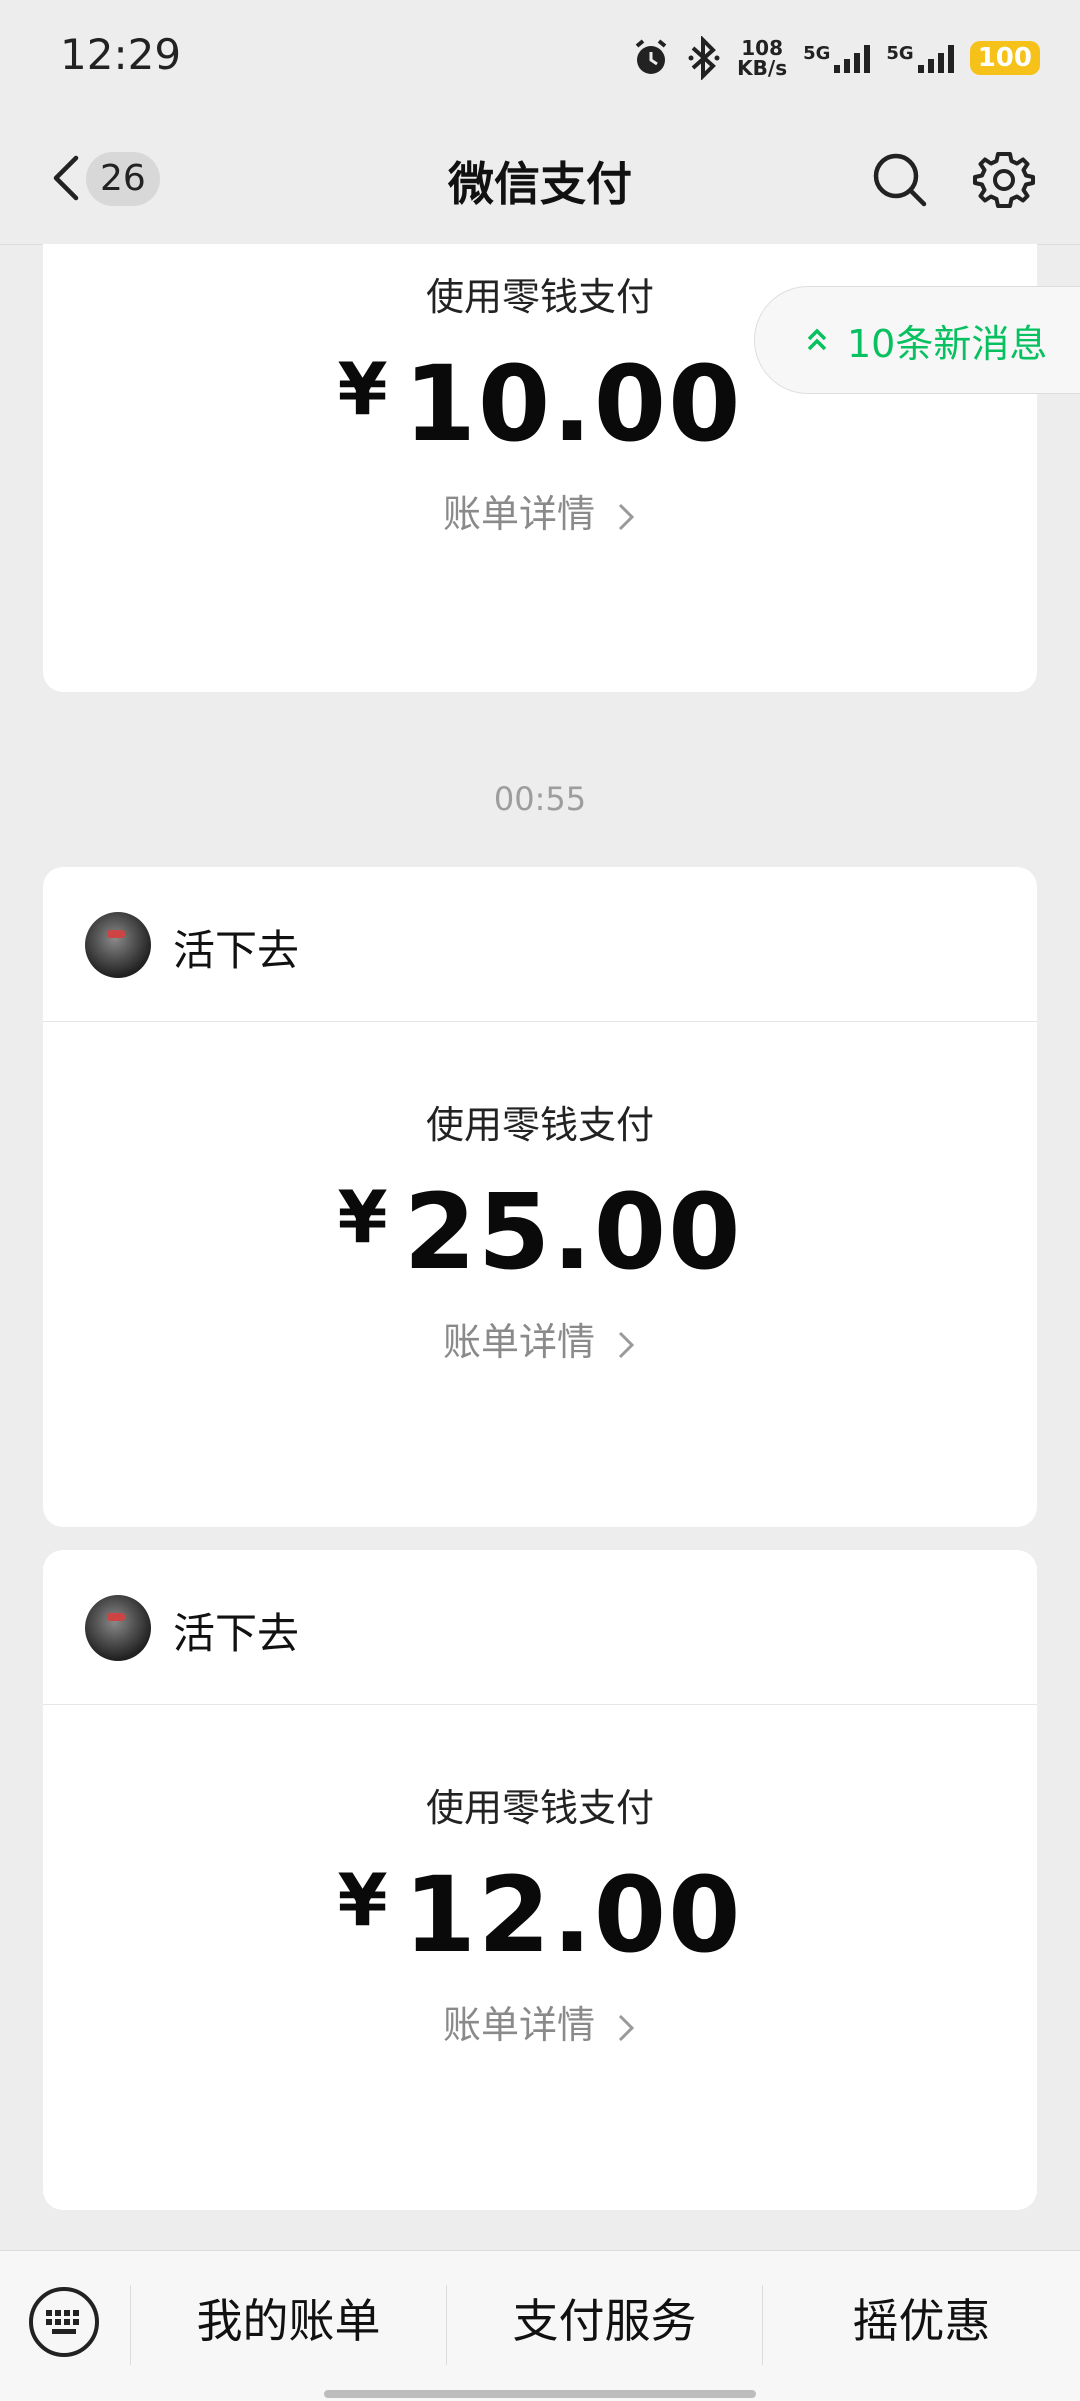  Describe the element at coordinates (573, 1232) in the screenshot. I see `amount-value: 25.00` at that location.